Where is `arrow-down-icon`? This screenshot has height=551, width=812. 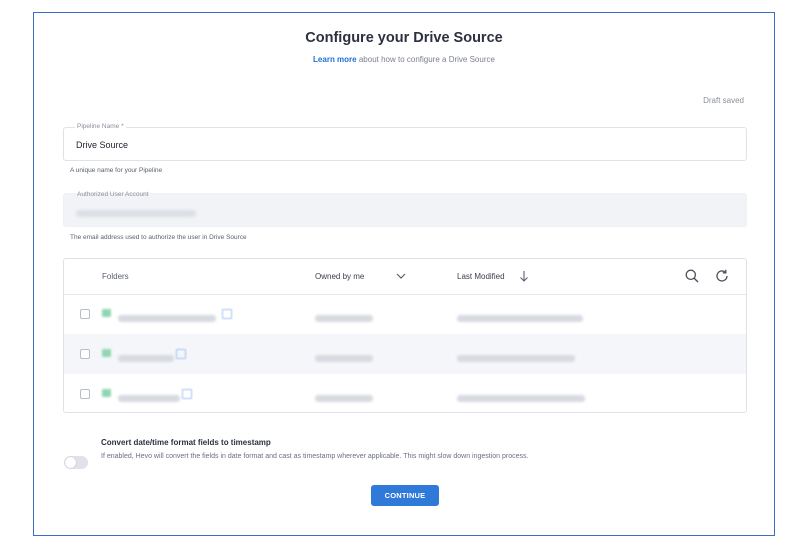 arrow-down-icon is located at coordinates (524, 276).